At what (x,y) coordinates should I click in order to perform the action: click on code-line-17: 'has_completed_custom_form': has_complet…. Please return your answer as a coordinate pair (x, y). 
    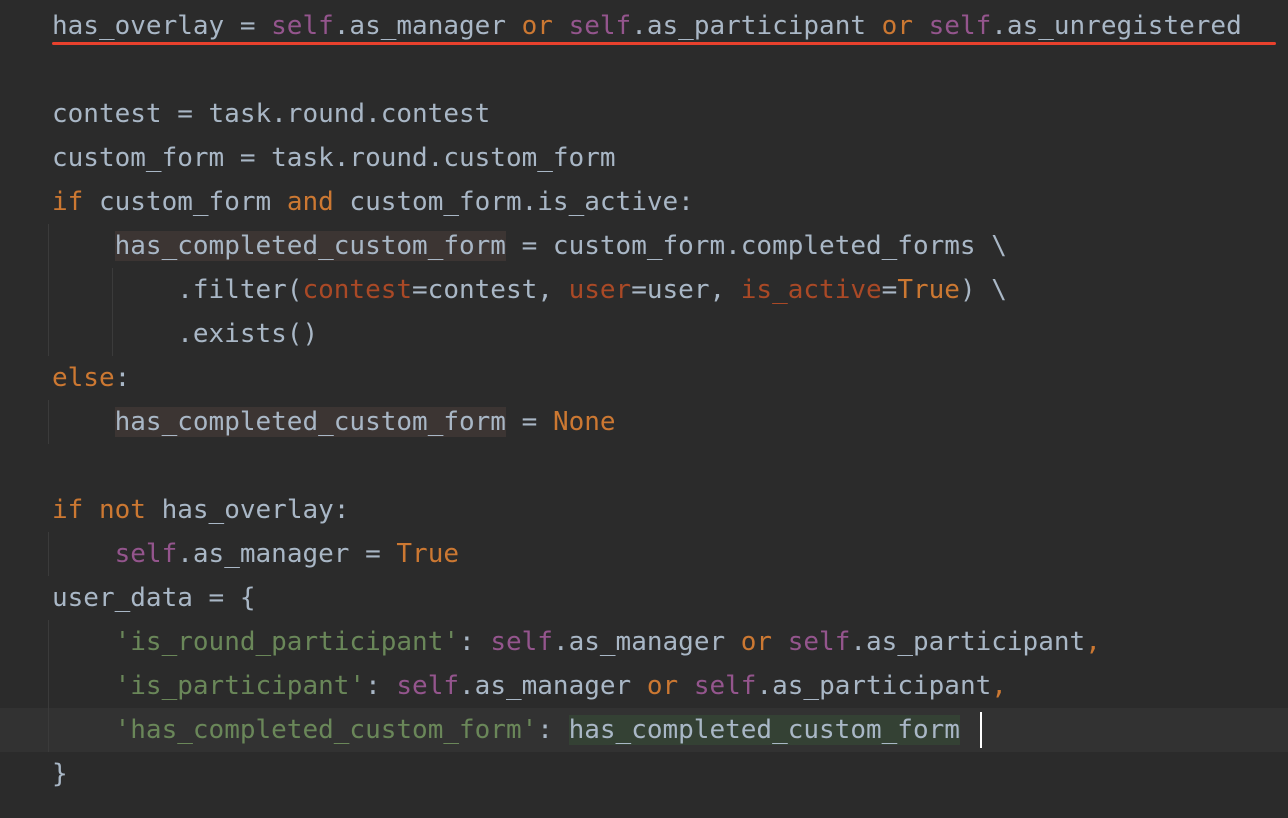
    Looking at the image, I should click on (506, 730).